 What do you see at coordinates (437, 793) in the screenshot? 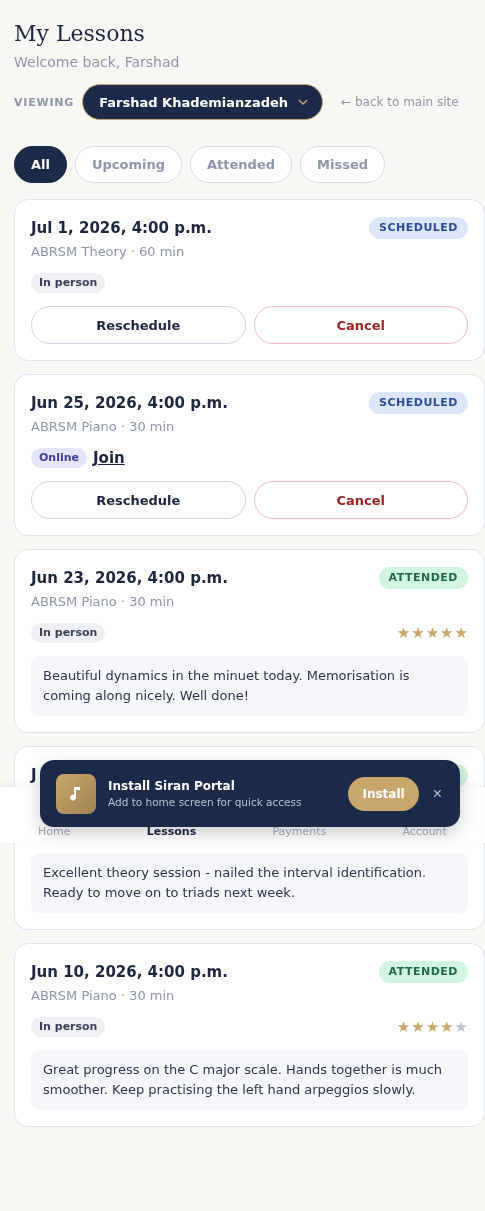
I see `close-button: ×` at bounding box center [437, 793].